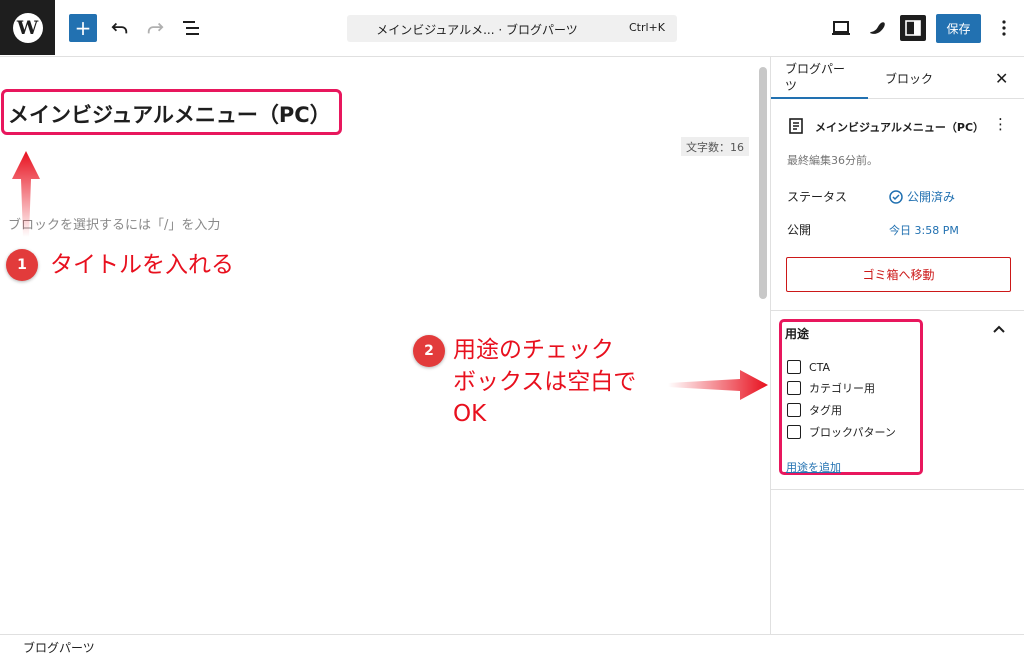 The width and height of the screenshot is (1024, 657). Describe the element at coordinates (896, 197) in the screenshot. I see `published-check-icon` at that location.